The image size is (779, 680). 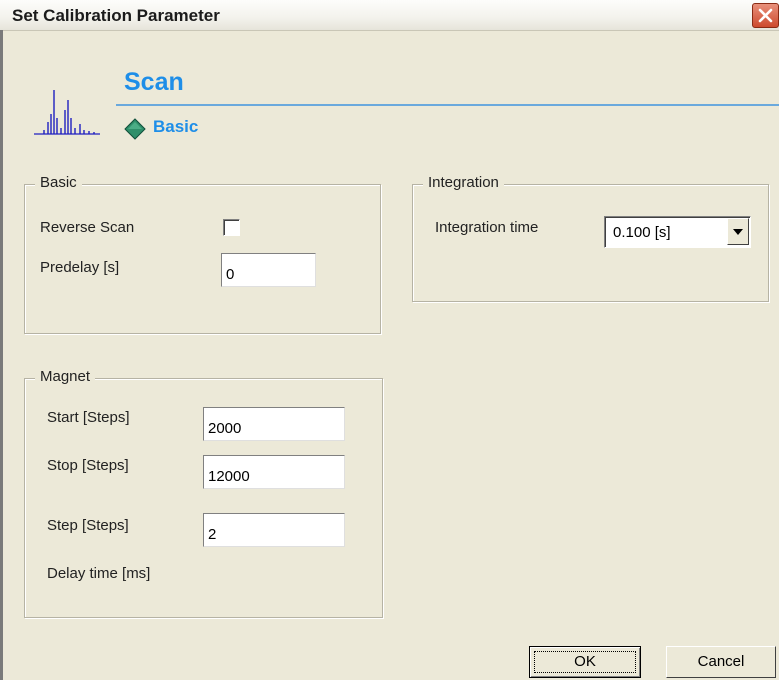 I want to click on integration-group-title: Integration, so click(x=463, y=182).